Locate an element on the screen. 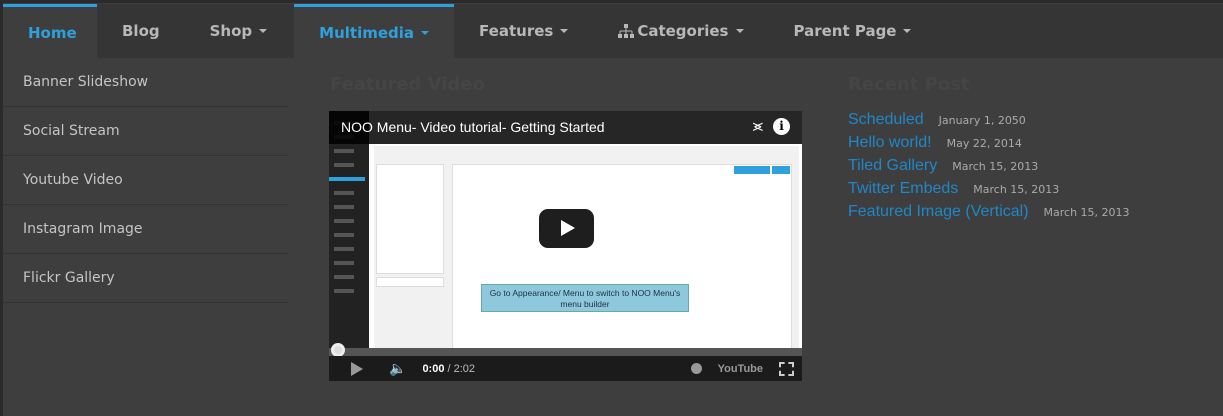  nav-shop: Shop is located at coordinates (240, 31).